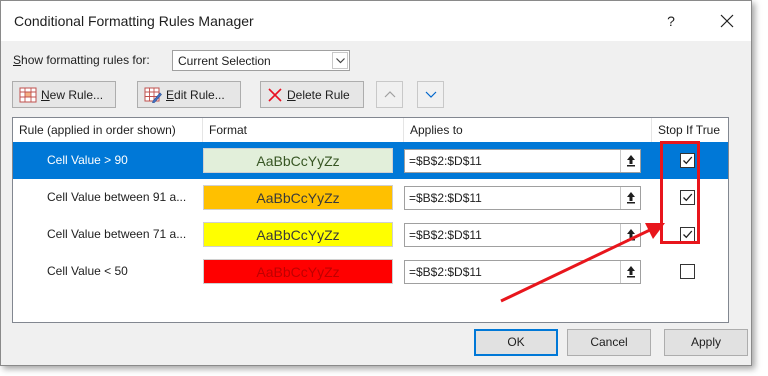 This screenshot has width=768, height=376. What do you see at coordinates (609, 342) in the screenshot?
I see `cancel-button: Cancel` at bounding box center [609, 342].